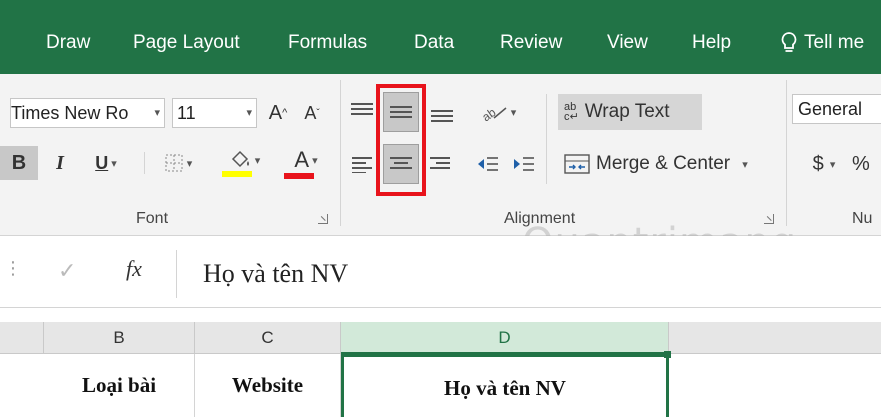  I want to click on decrease-indent-icon, so click(488, 164).